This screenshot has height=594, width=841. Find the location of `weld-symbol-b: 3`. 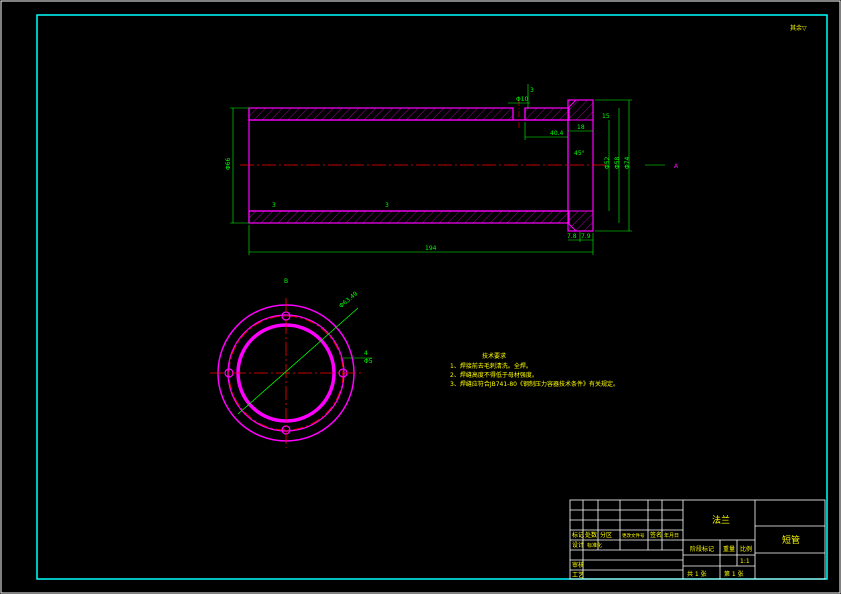

weld-symbol-b: 3 is located at coordinates (387, 205).